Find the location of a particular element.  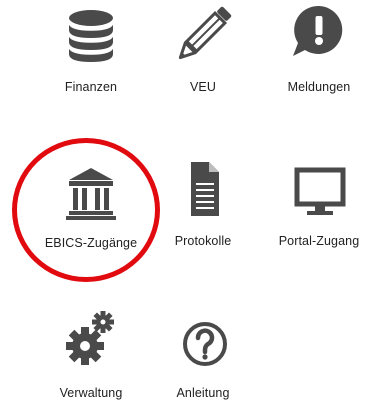

tile-finanzen: Finanzen is located at coordinates (91, 55).